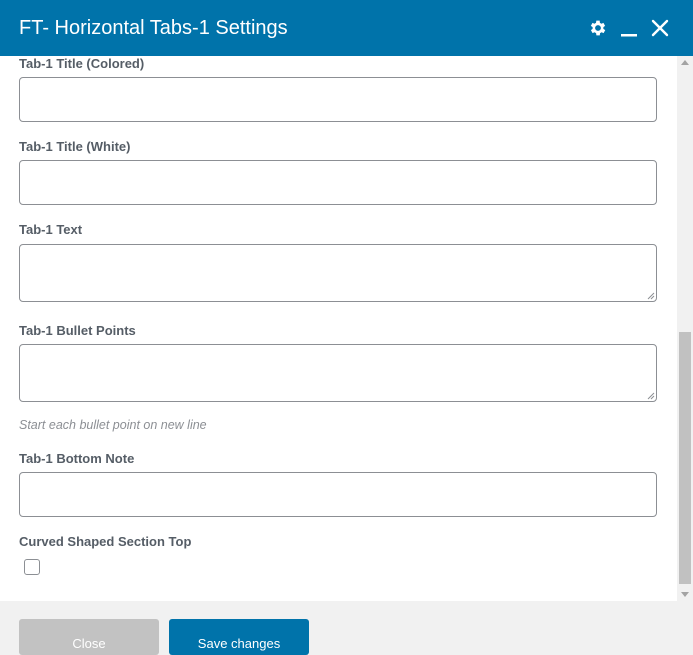 This screenshot has width=693, height=655. I want to click on bottom-note-input, so click(338, 494).